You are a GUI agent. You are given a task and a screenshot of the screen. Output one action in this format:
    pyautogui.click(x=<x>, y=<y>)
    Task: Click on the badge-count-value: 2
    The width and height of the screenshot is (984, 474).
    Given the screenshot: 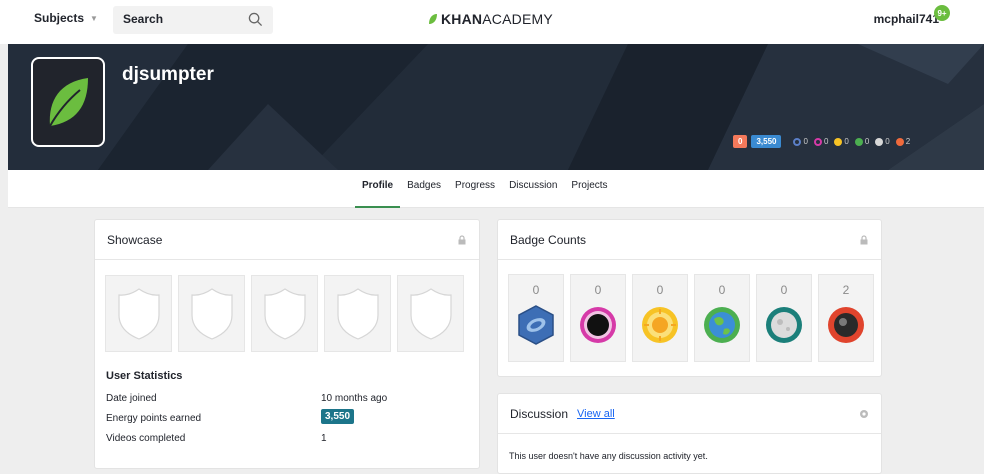 What is the action you would take?
    pyautogui.click(x=846, y=290)
    